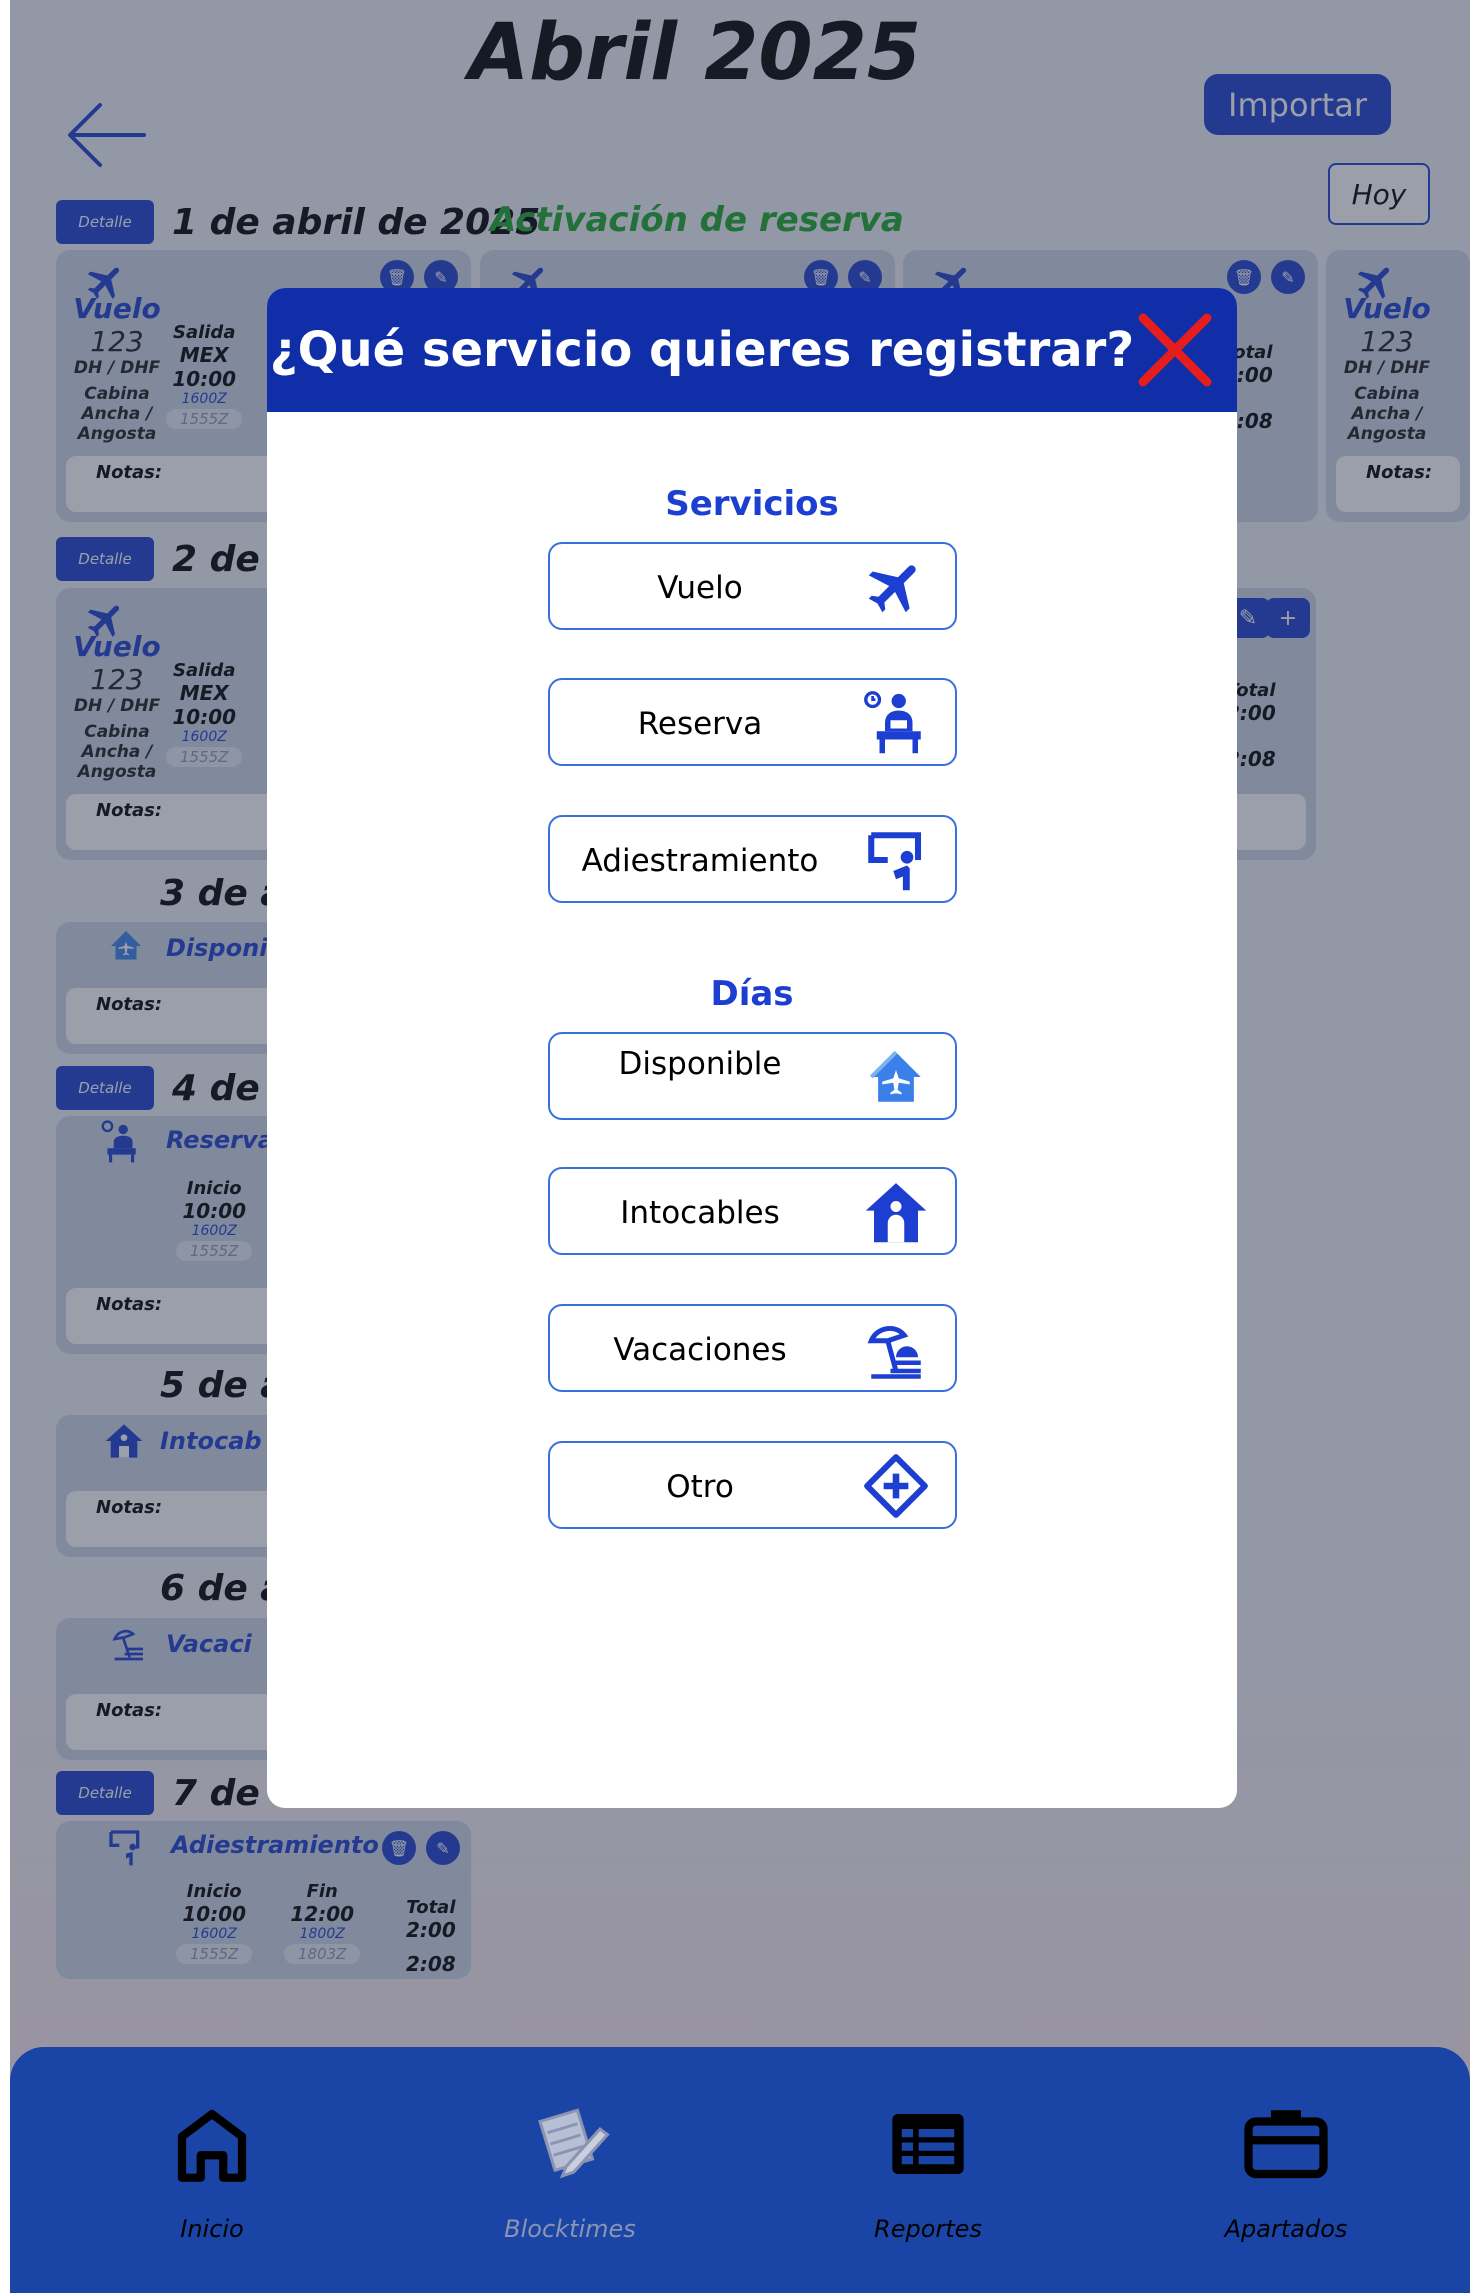 The height and width of the screenshot is (2293, 1482). Describe the element at coordinates (896, 1486) in the screenshot. I see `diamond-plus-icon` at that location.